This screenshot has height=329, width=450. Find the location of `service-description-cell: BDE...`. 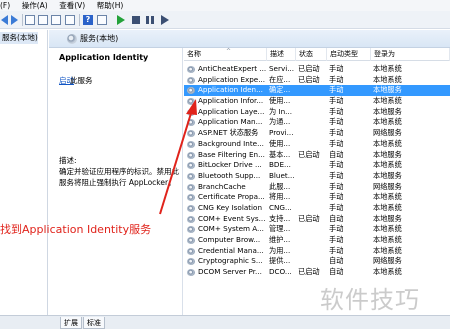

service-description-cell: BDE... is located at coordinates (280, 165).